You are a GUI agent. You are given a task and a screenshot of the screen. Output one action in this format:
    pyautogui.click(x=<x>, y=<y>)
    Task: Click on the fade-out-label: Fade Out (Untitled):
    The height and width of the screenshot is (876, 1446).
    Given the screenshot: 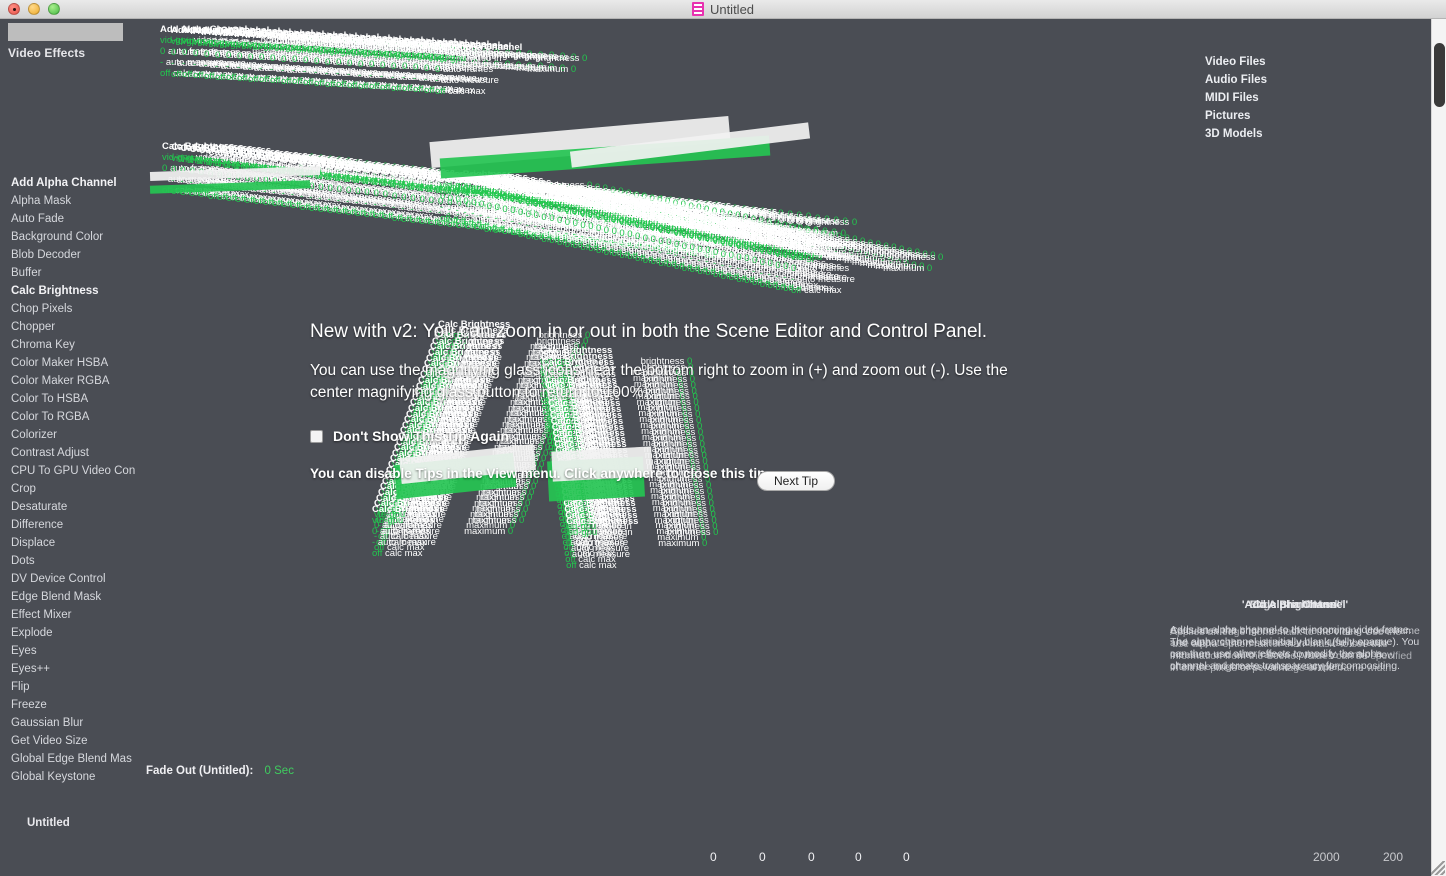 What is the action you would take?
    pyautogui.click(x=200, y=771)
    